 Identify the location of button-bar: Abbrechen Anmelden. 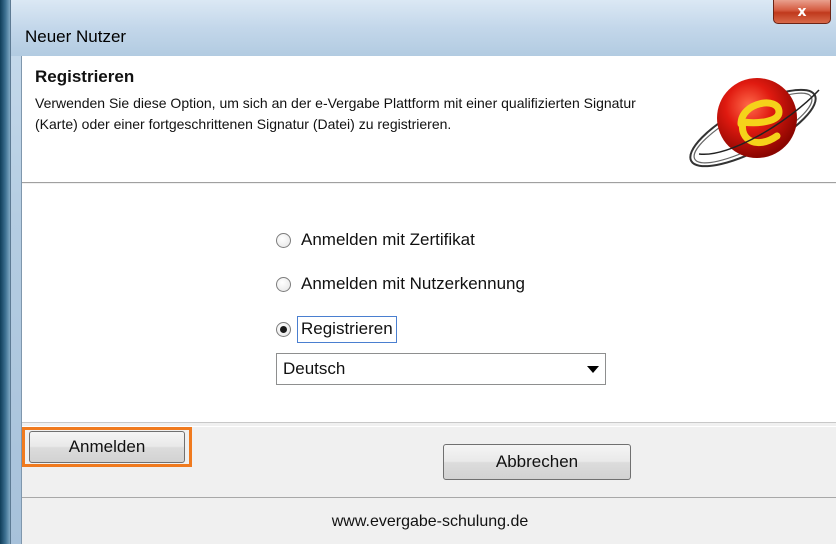
(429, 462).